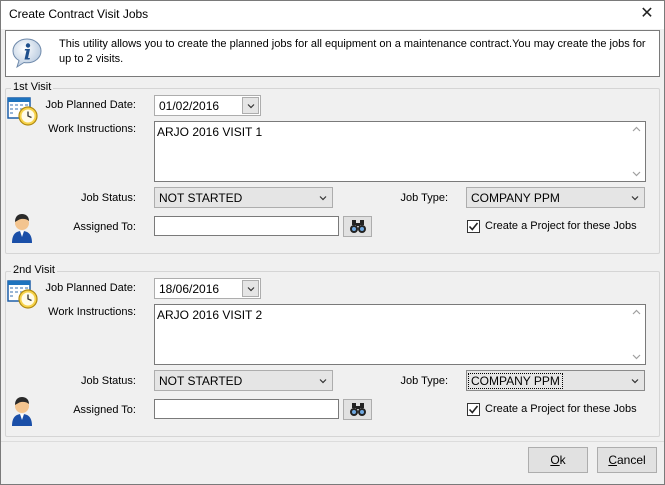  I want to click on close-button: ✕, so click(647, 15).